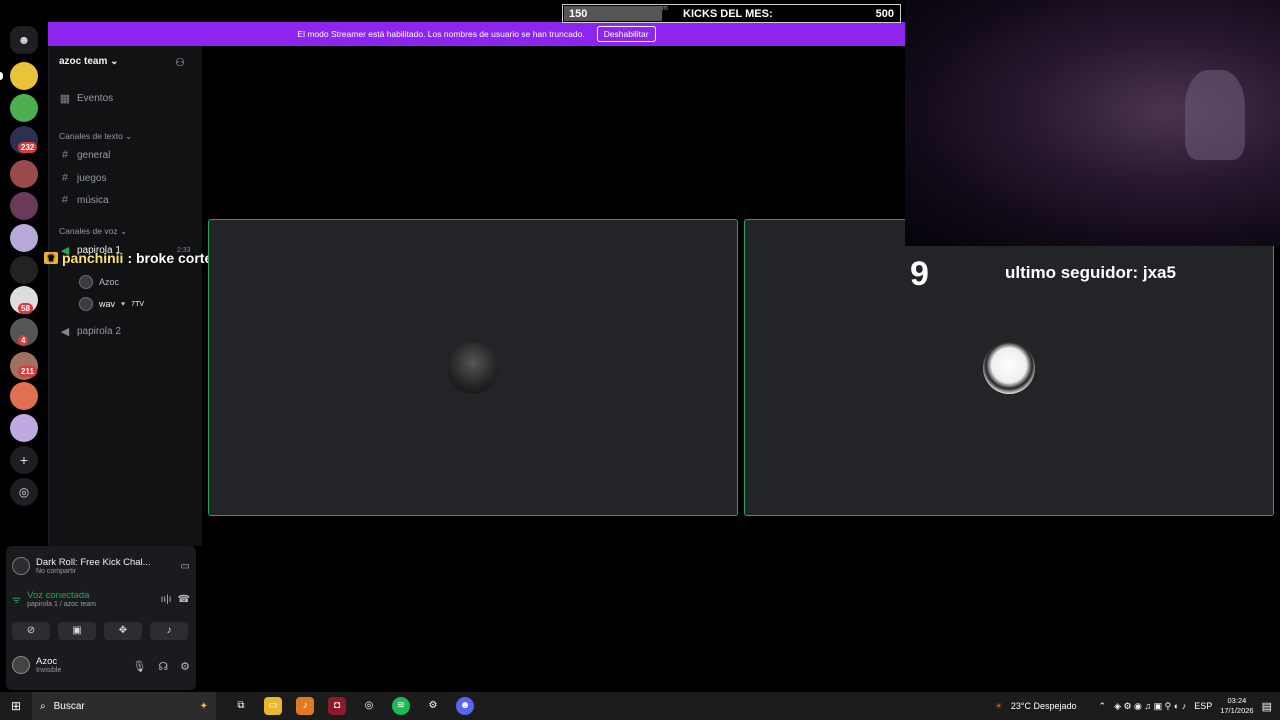  What do you see at coordinates (124, 706) in the screenshot?
I see `taskbar-search: ⌕ Buscar ✦` at bounding box center [124, 706].